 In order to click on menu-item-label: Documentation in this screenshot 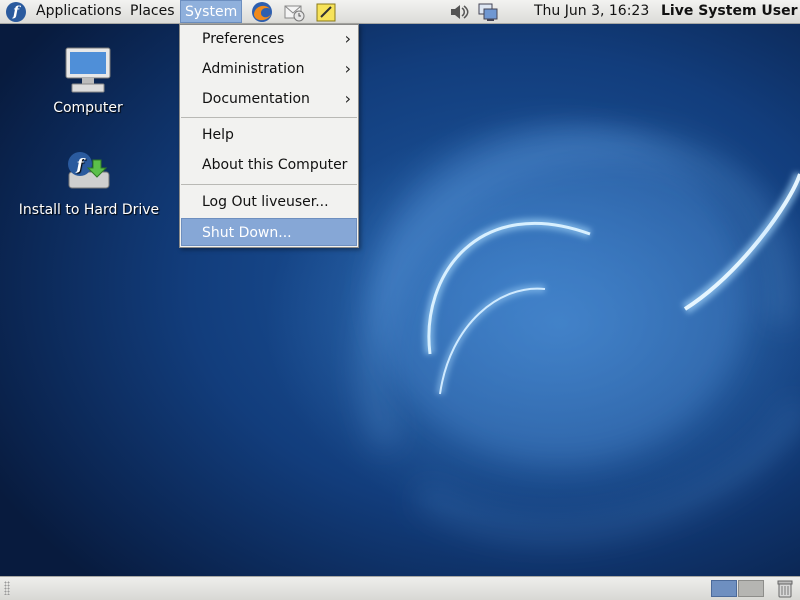, I will do `click(256, 99)`.